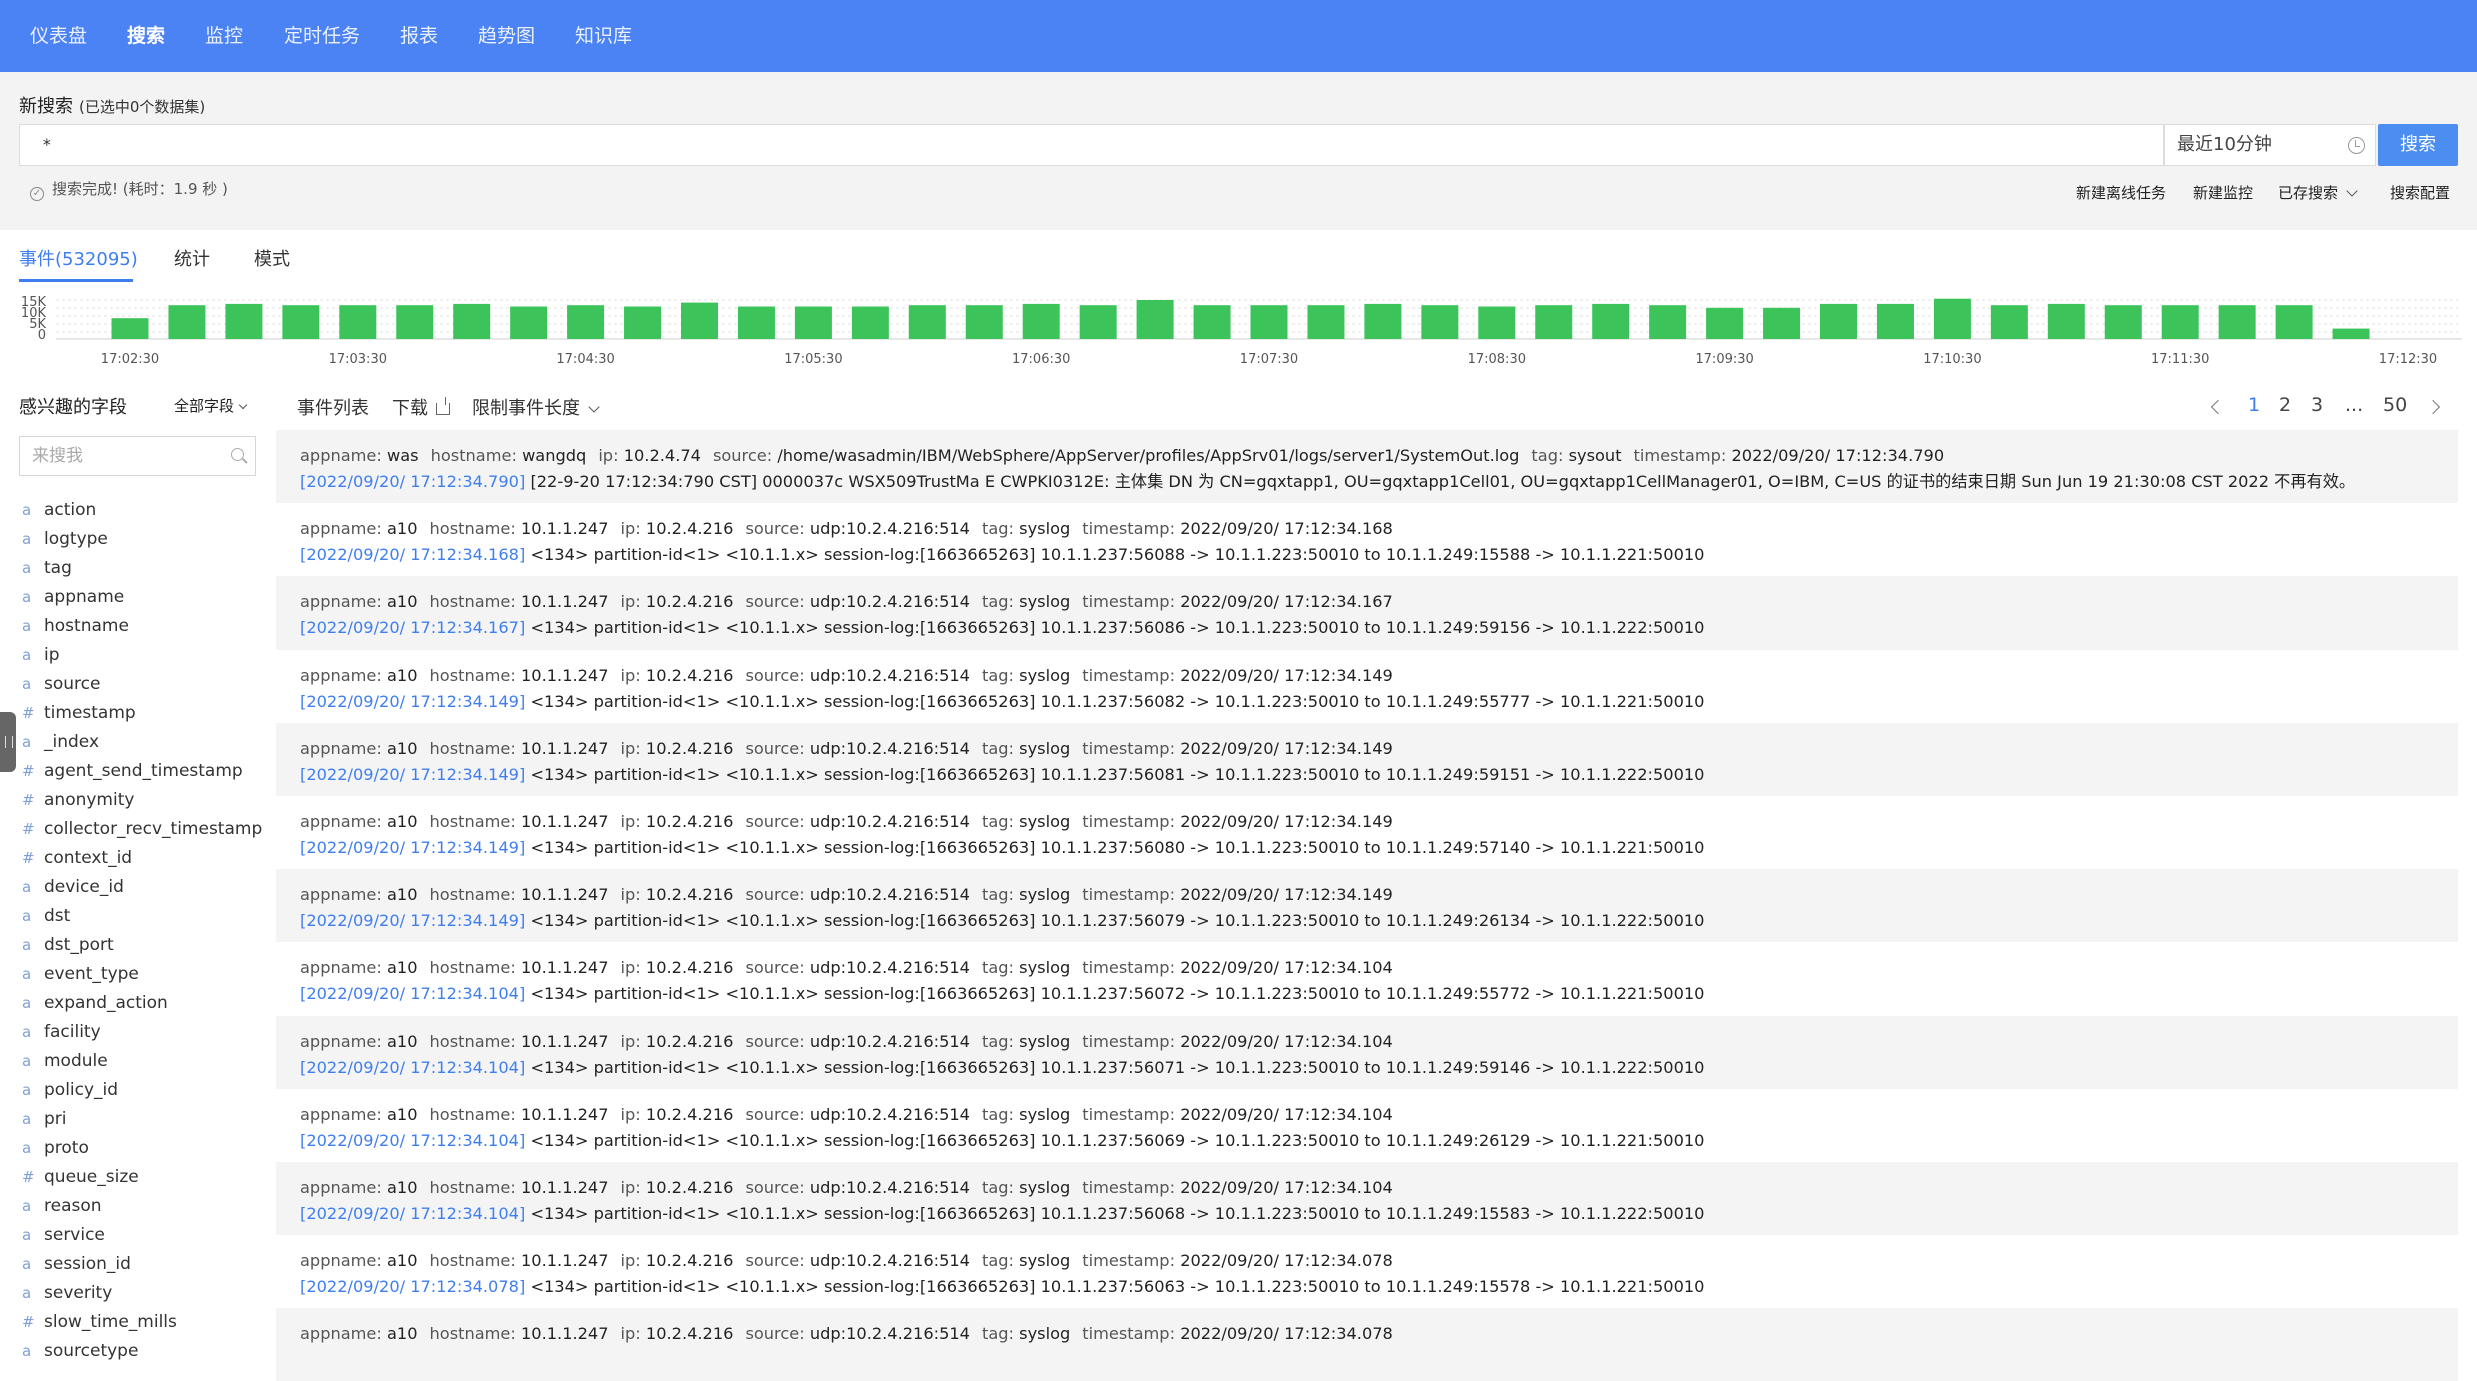  Describe the element at coordinates (2218, 407) in the screenshot. I see `prev-page-icon` at that location.